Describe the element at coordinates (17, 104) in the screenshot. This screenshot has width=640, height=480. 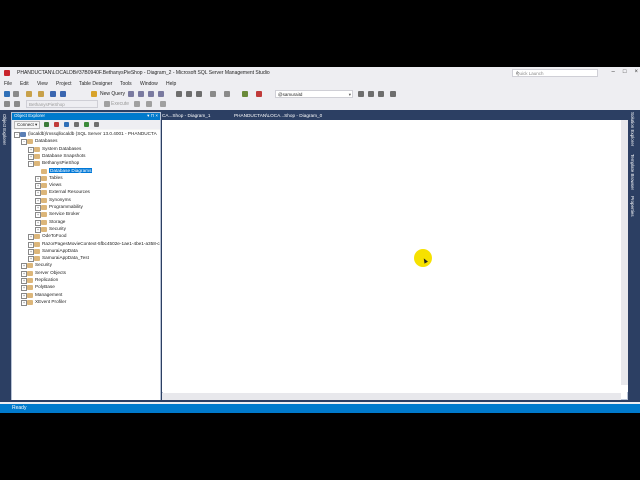
I see `disconnect-icon` at that location.